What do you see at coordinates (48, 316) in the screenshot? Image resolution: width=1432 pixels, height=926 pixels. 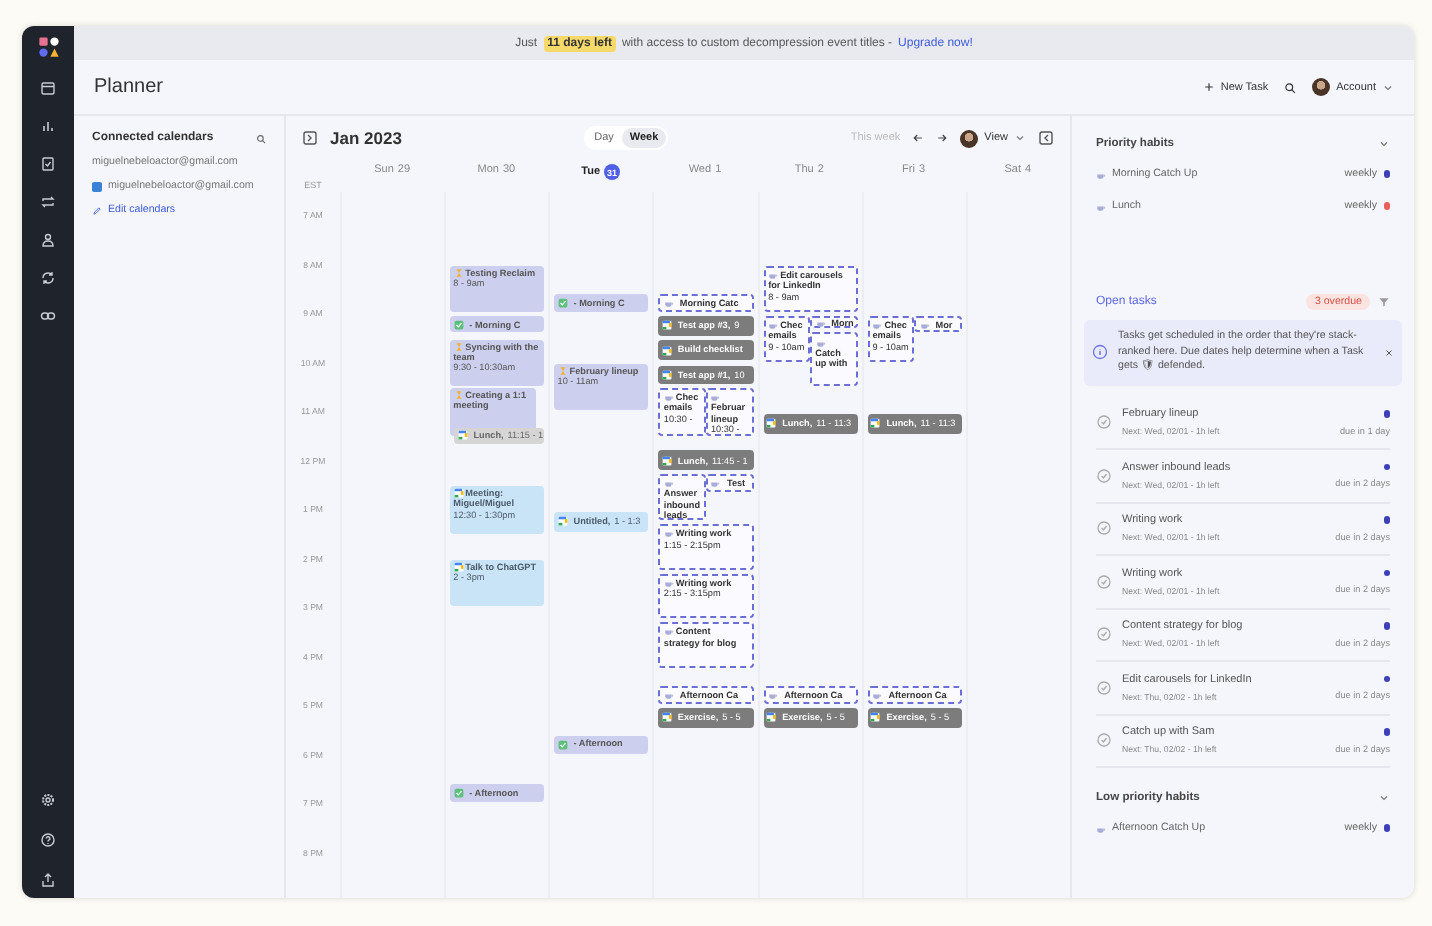 I see `link-icon` at bounding box center [48, 316].